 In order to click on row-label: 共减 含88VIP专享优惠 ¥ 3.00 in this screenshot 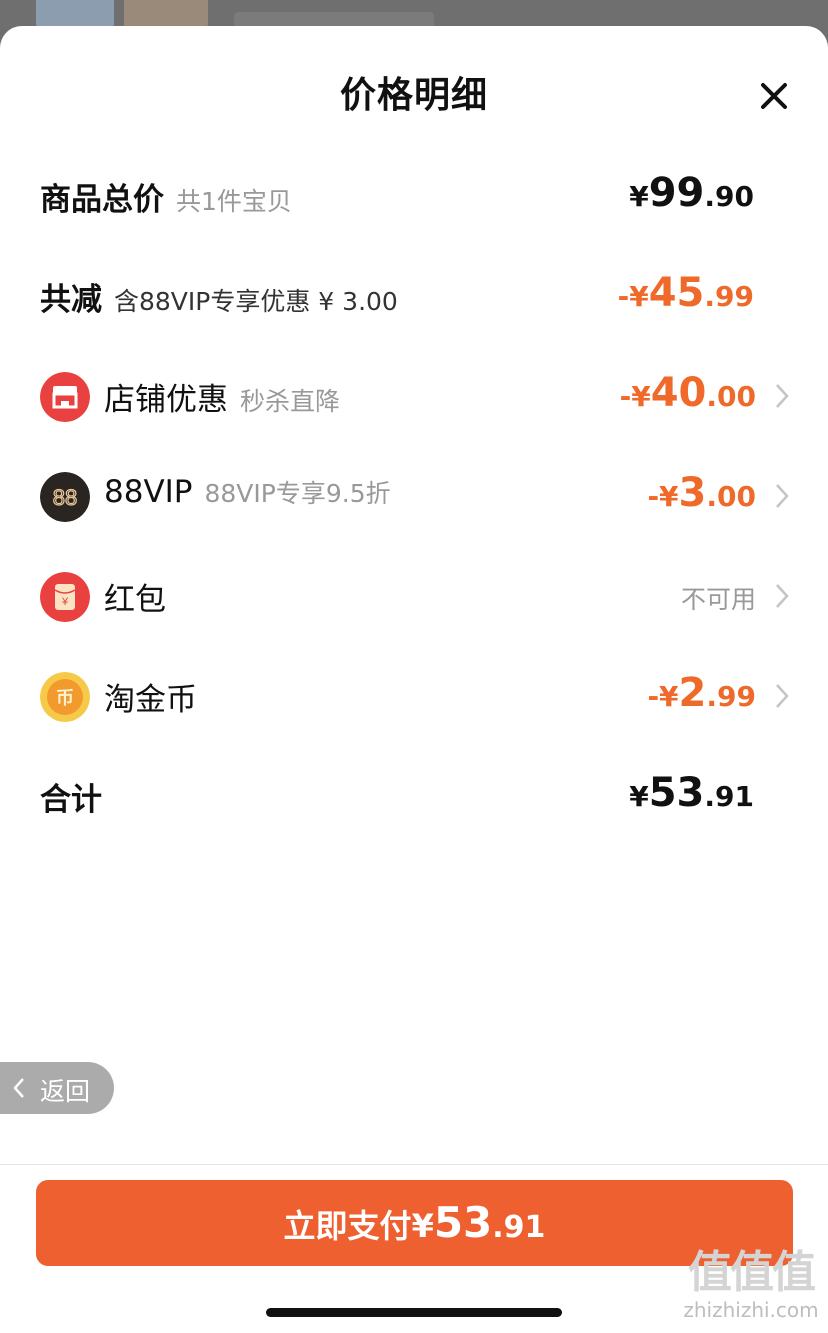, I will do `click(219, 300)`.